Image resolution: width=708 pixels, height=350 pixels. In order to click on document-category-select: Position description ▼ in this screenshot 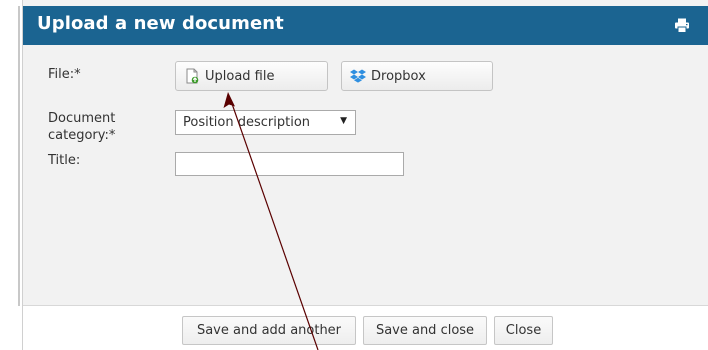, I will do `click(265, 122)`.